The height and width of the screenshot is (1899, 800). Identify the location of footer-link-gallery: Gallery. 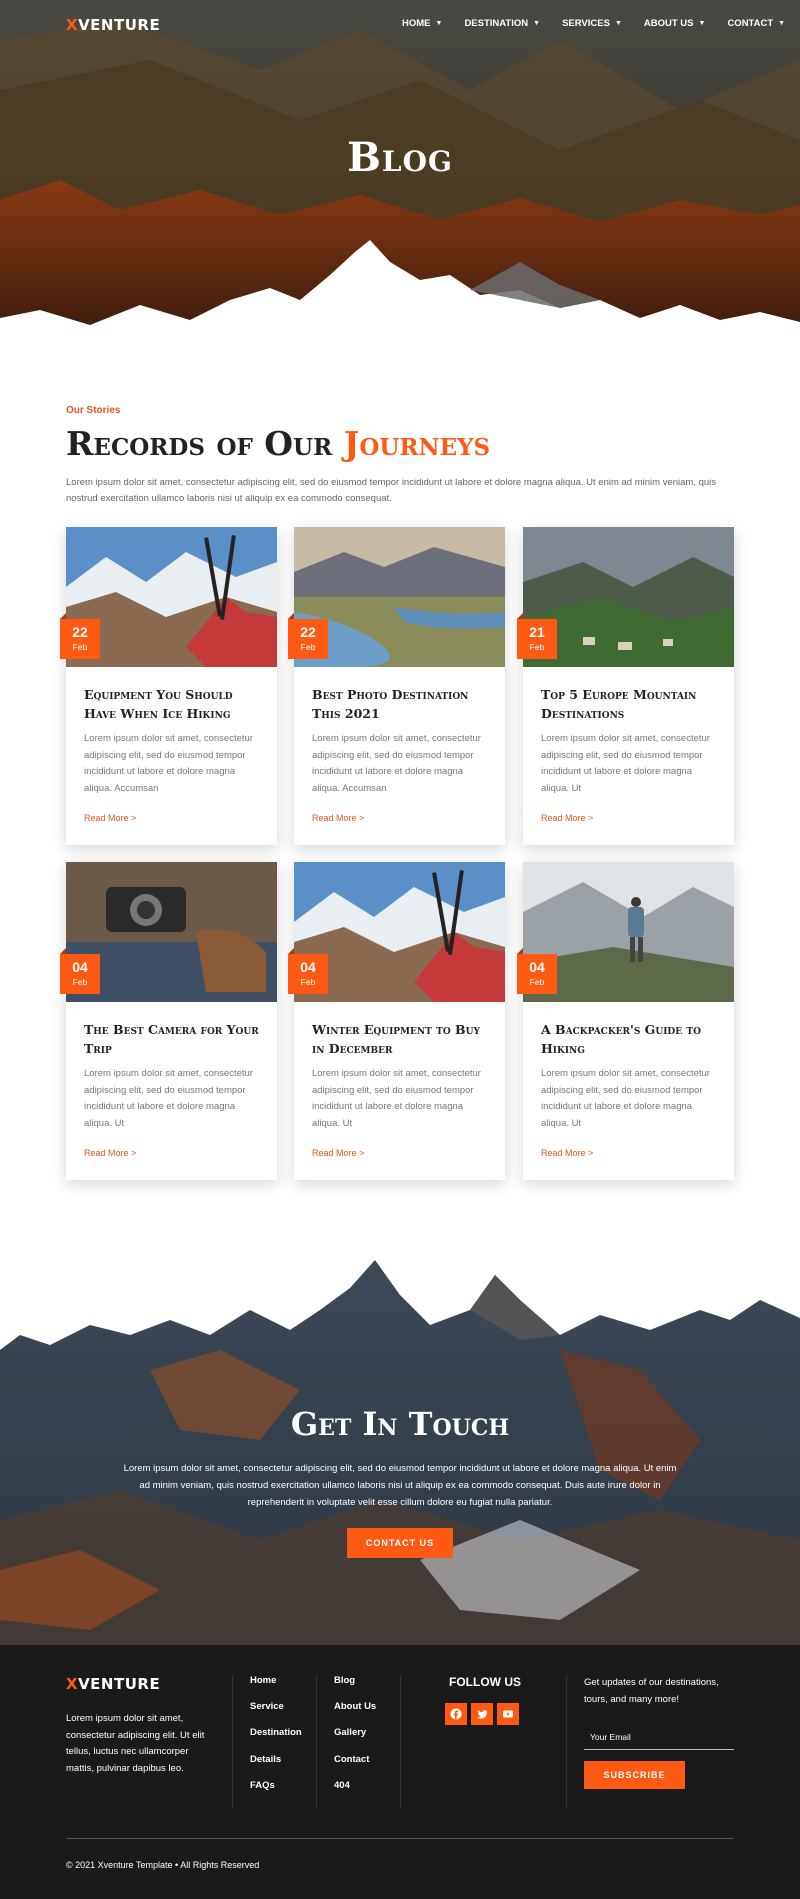
(350, 1732).